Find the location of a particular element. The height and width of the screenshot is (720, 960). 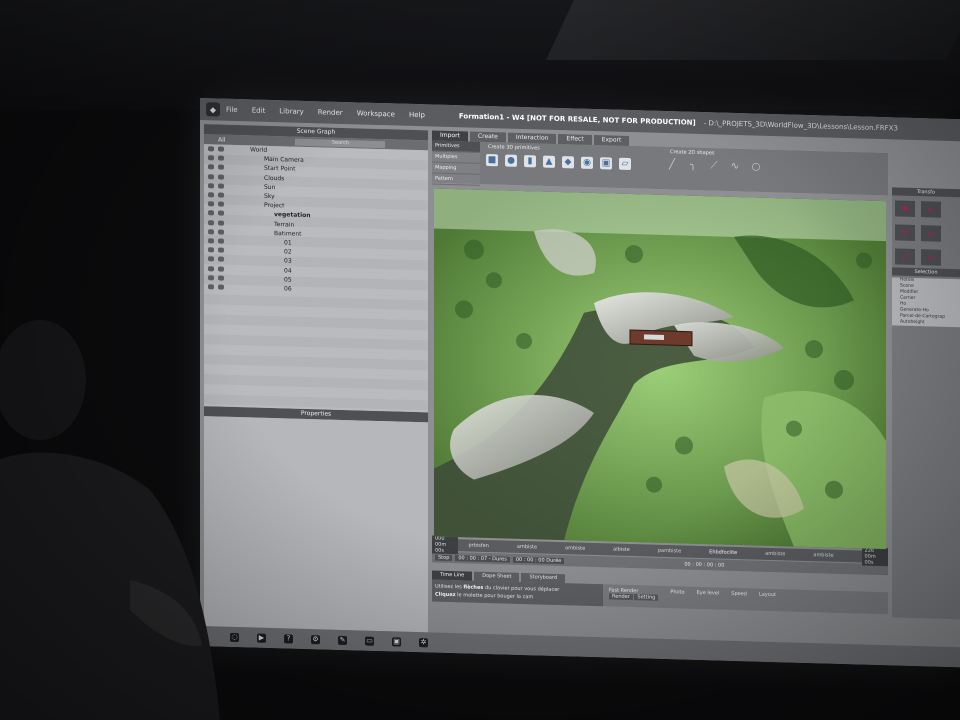

polyline-icon: ⟋ is located at coordinates (714, 166).